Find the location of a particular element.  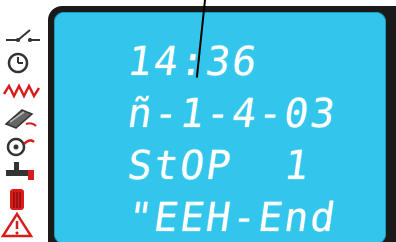

flame-burner-icon is located at coordinates (23, 117).